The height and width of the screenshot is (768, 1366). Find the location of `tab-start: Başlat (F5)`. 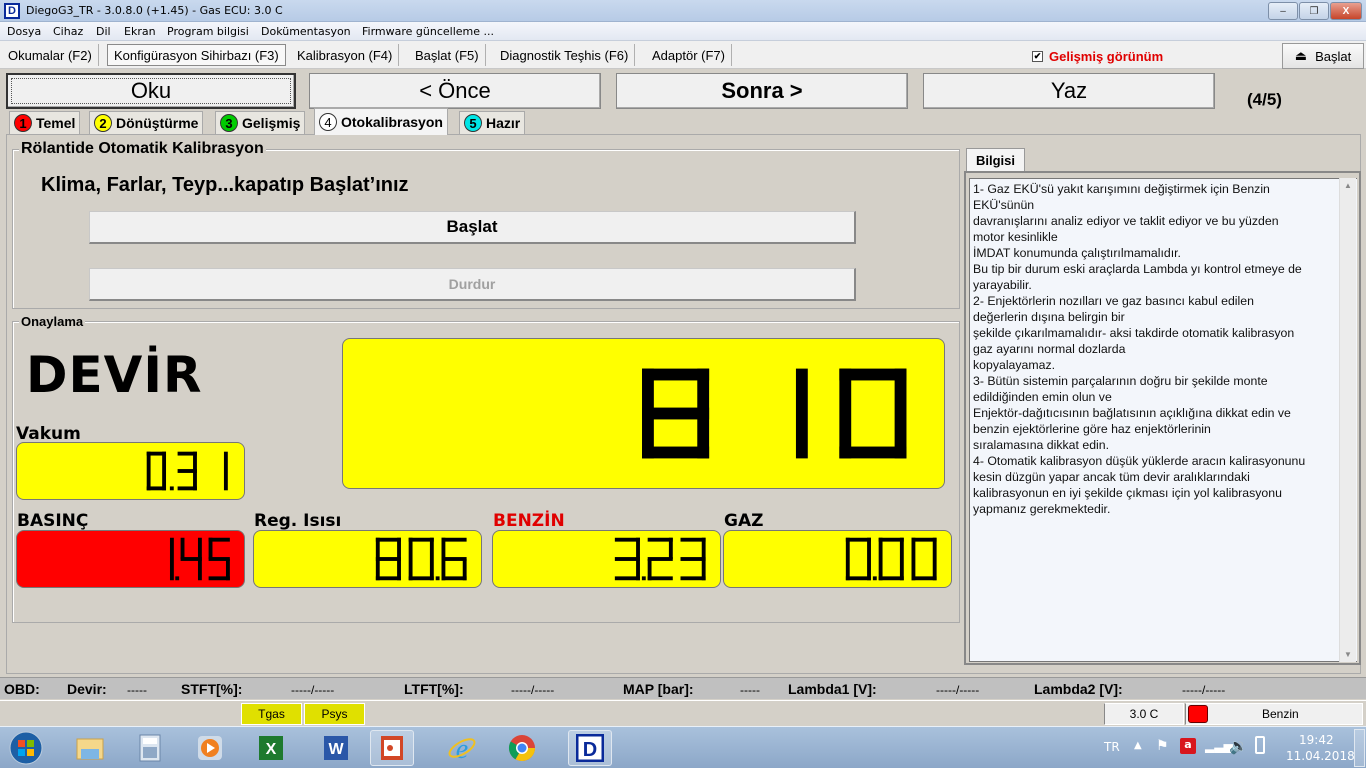

tab-start: Başlat (F5) is located at coordinates (447, 55).